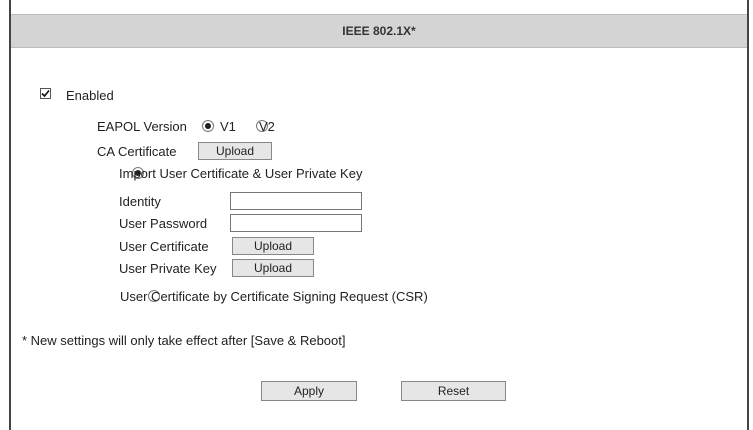  What do you see at coordinates (90, 95) in the screenshot?
I see `enabled-label: Enabled` at bounding box center [90, 95].